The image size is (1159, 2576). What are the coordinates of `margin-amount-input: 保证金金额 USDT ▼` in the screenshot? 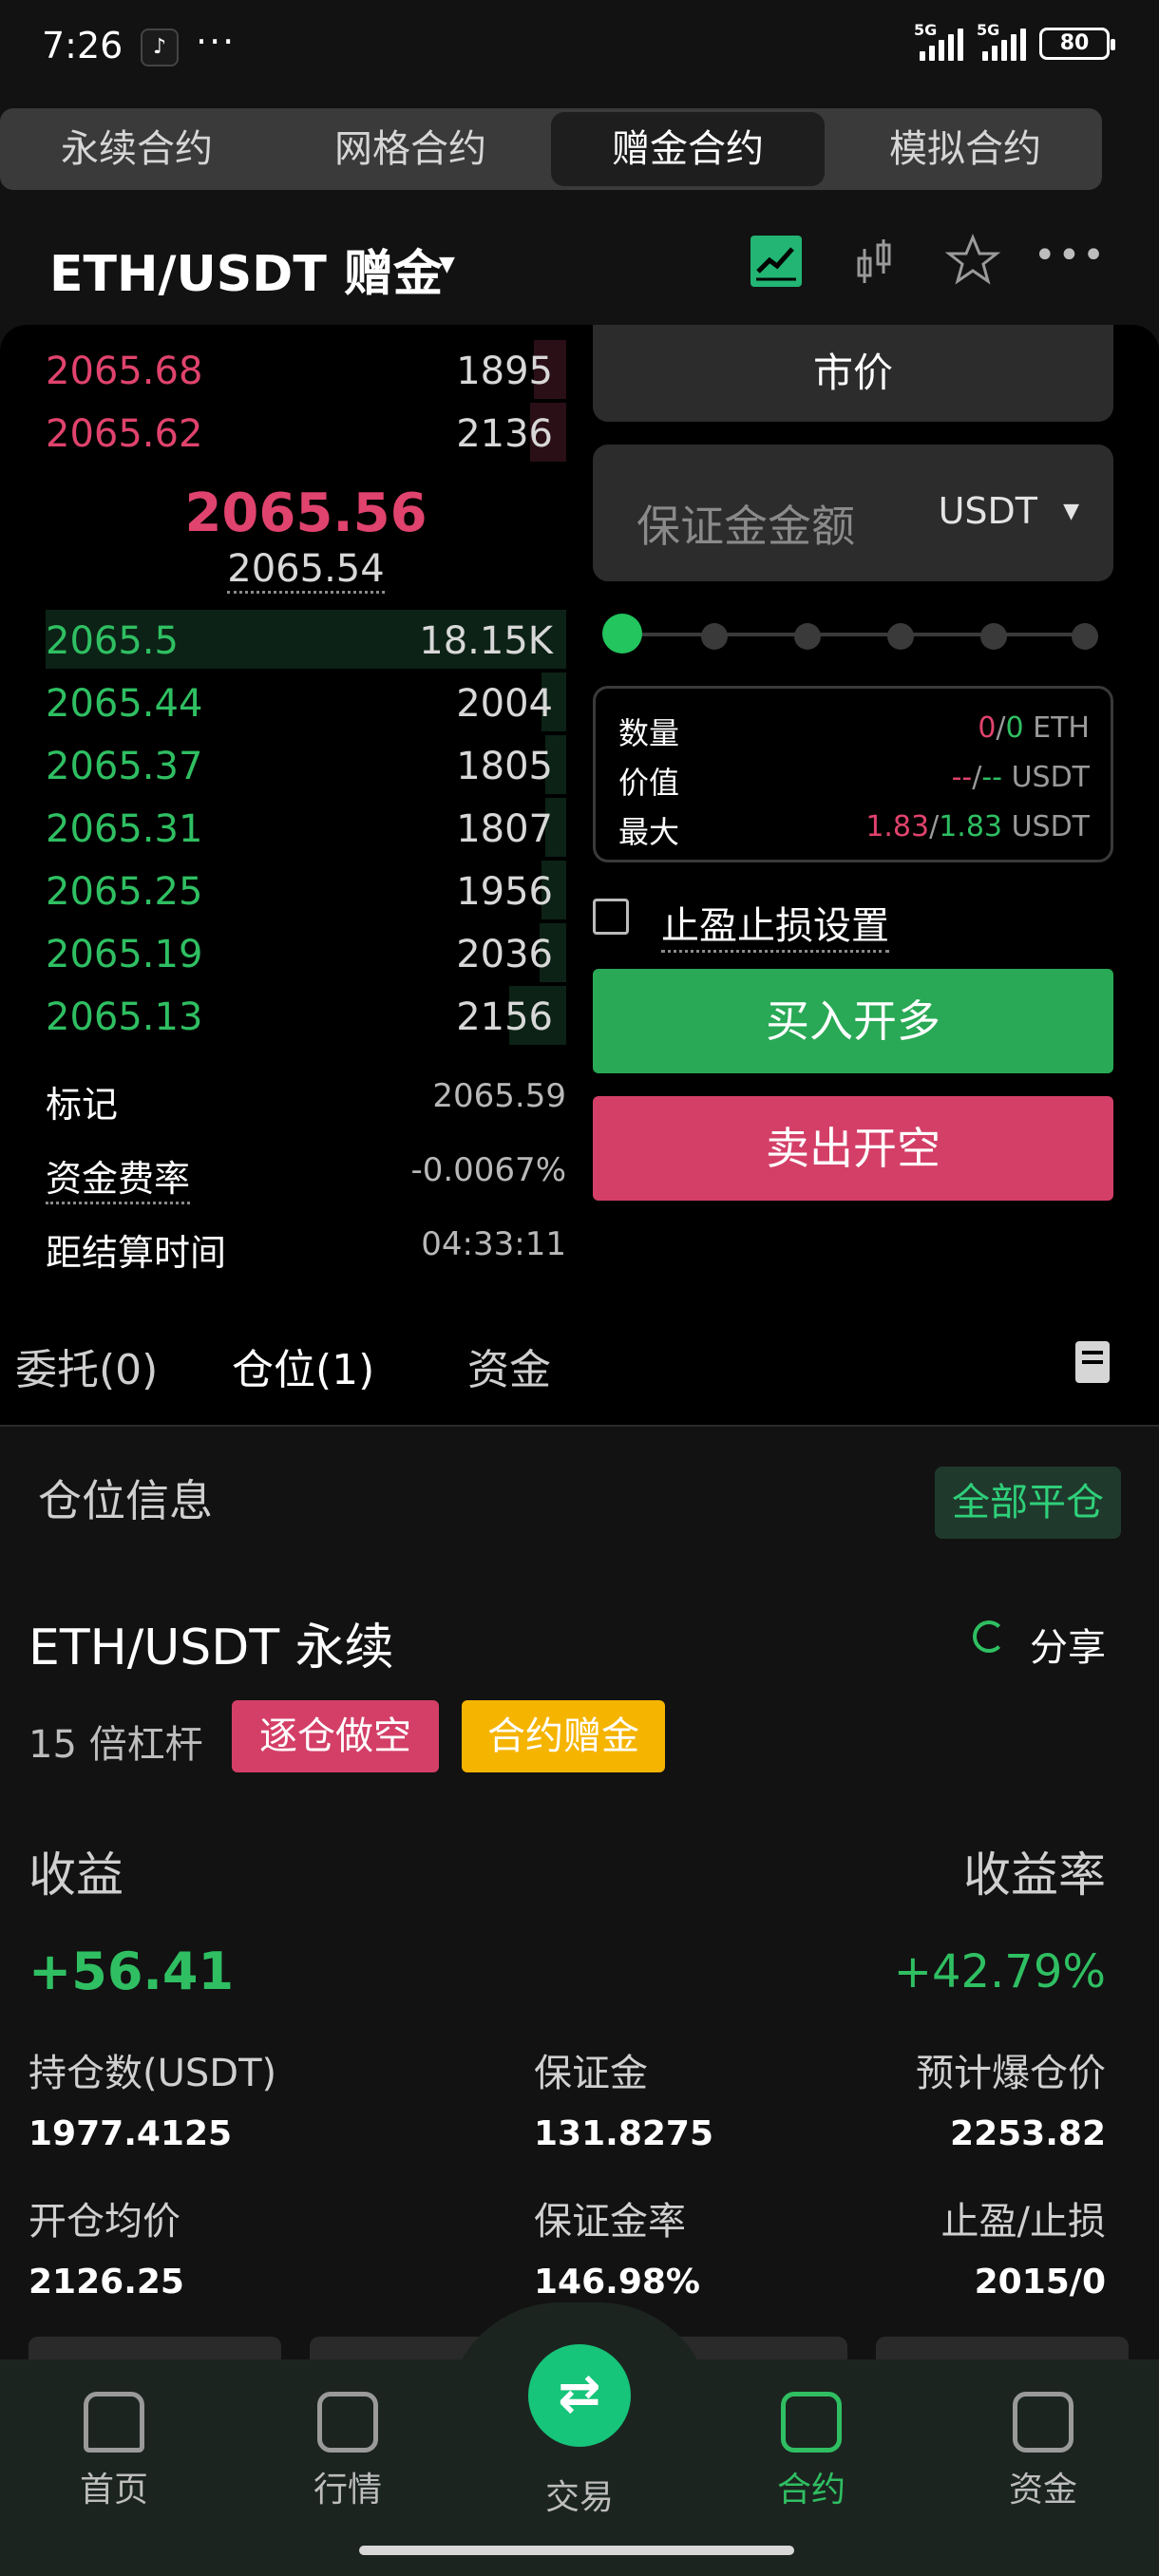 It's located at (853, 513).